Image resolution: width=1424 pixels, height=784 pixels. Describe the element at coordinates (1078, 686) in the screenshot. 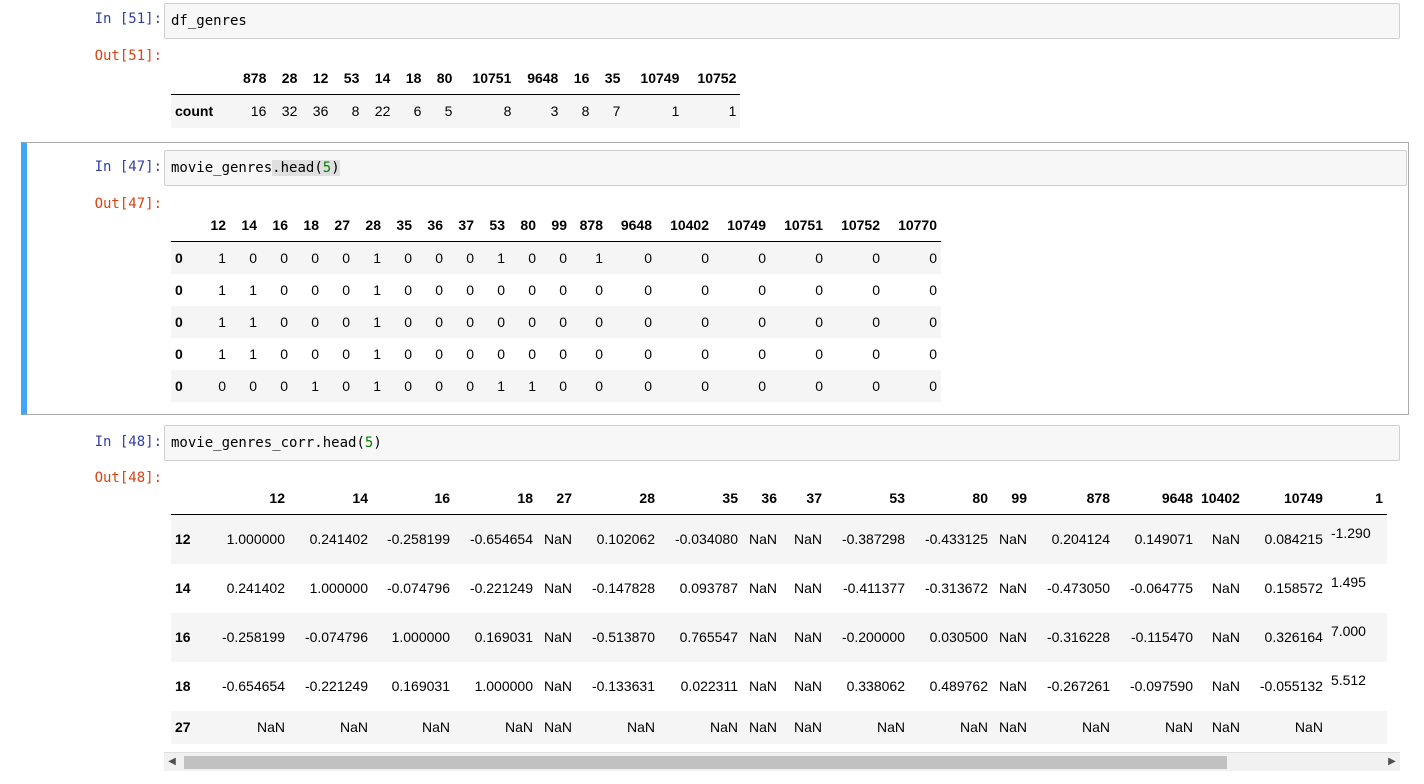

I see `table-cell: -0.267261` at that location.